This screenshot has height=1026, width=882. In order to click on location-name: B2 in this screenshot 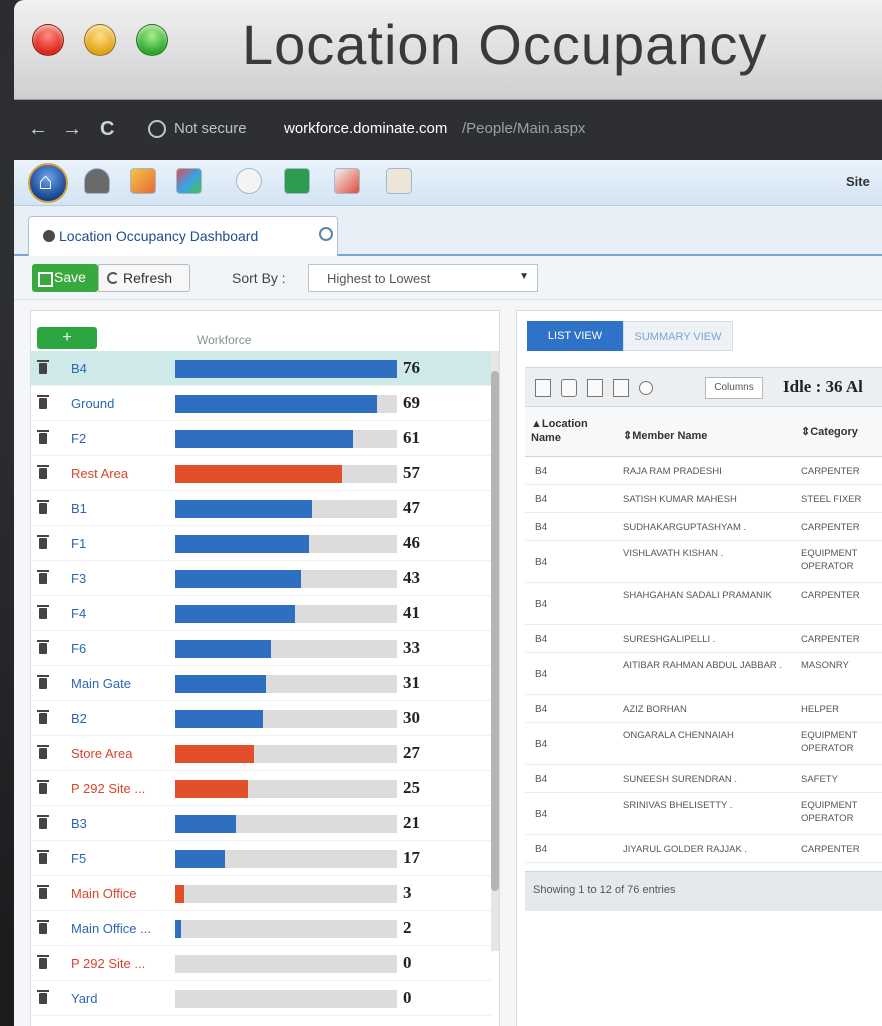, I will do `click(79, 718)`.